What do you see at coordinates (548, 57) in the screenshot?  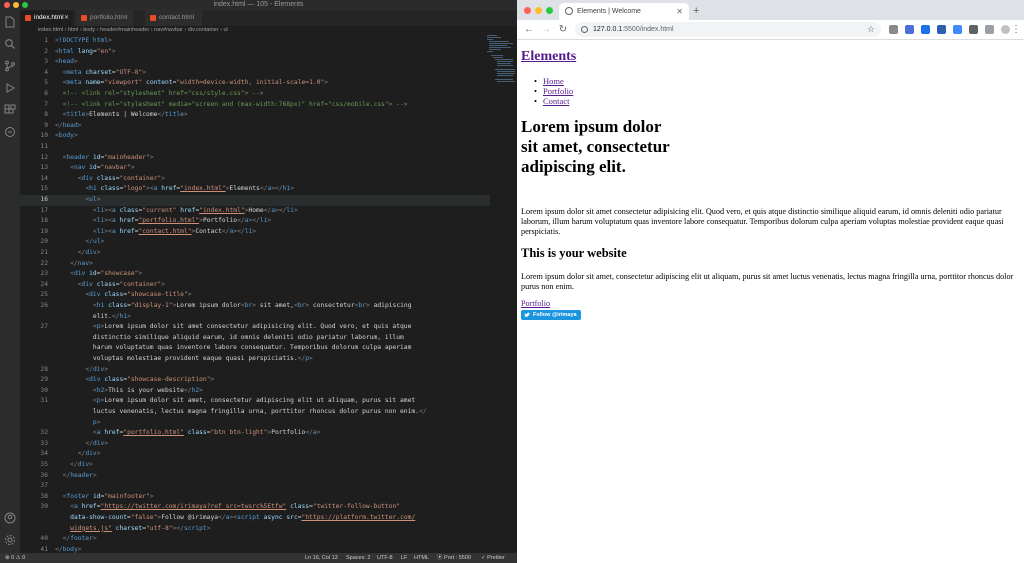 I see `site-logo-link: Elements` at bounding box center [548, 57].